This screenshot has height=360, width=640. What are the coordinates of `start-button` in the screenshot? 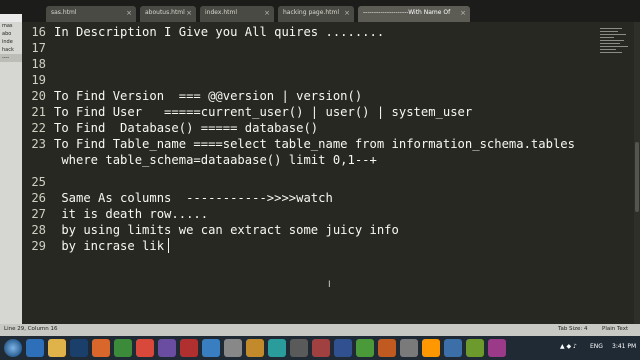 It's located at (13, 348).